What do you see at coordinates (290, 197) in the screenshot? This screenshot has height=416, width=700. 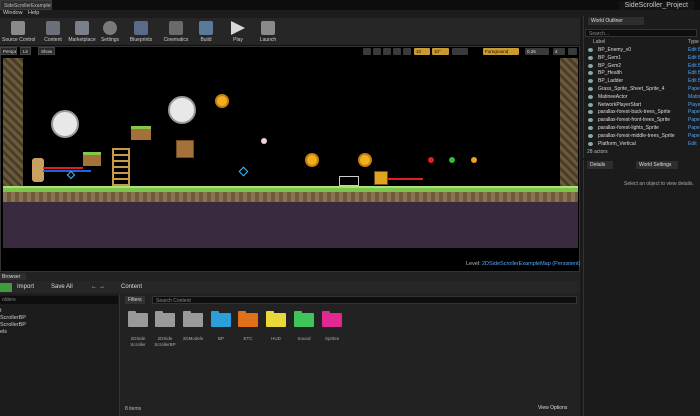 I see `ground-dirt` at bounding box center [290, 197].